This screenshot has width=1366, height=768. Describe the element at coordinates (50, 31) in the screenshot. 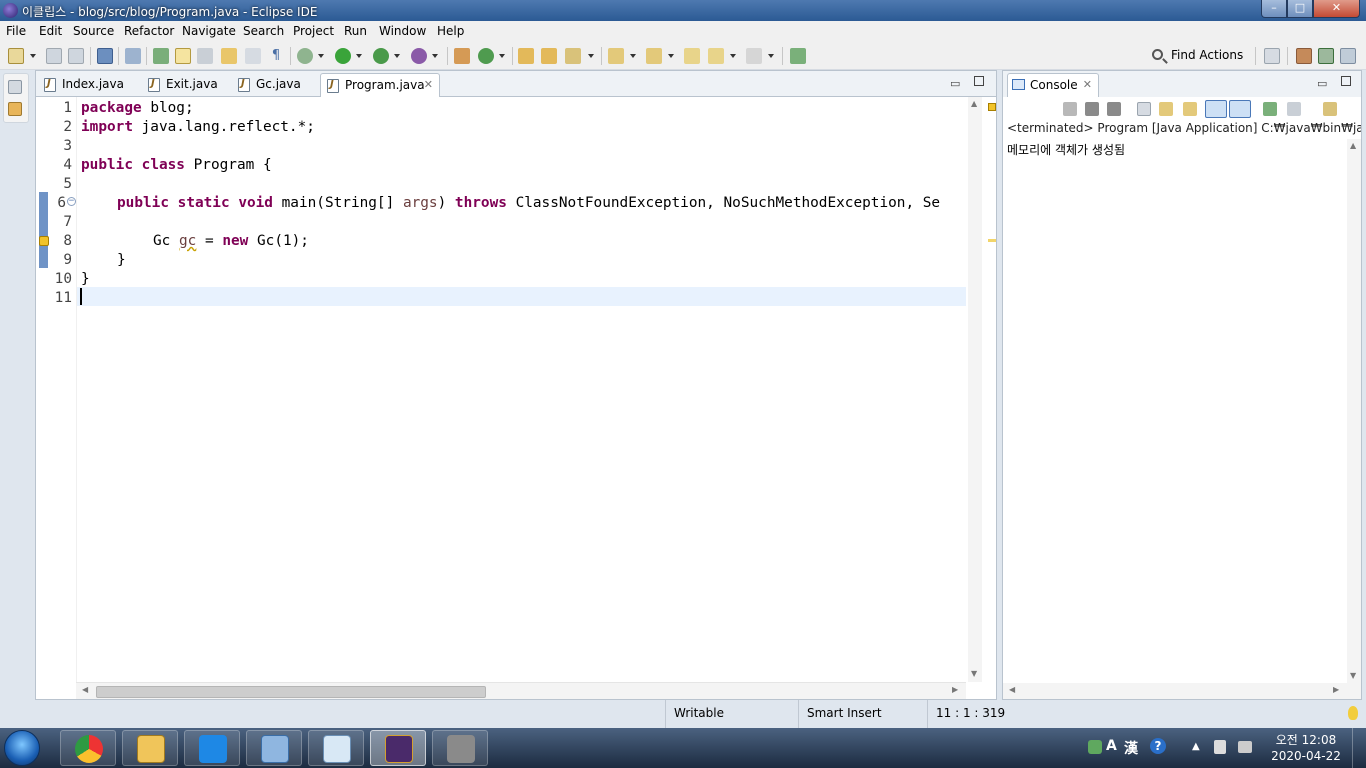

I see `menu-edit: Edit` at that location.